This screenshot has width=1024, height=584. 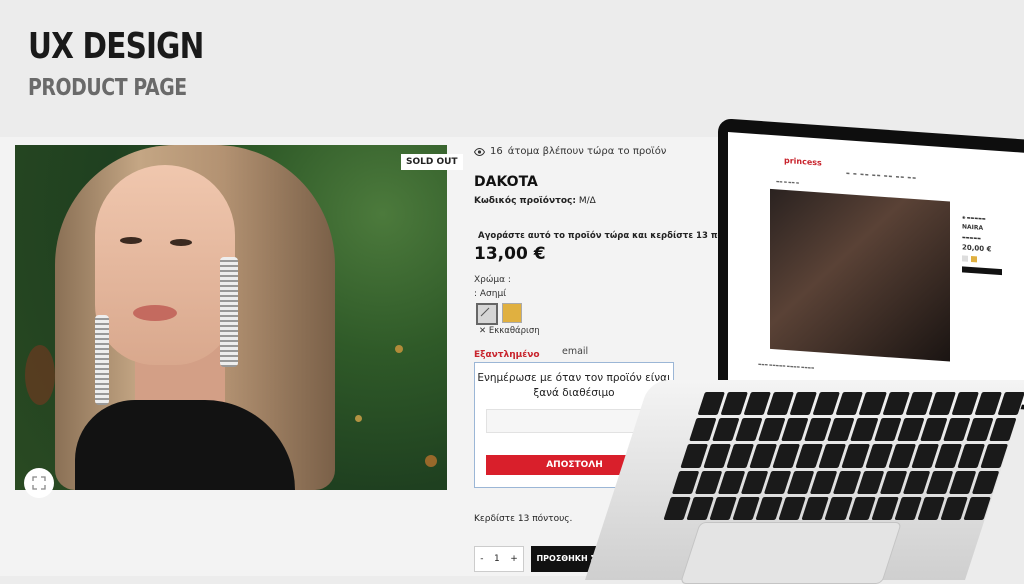 I want to click on swatch-silver, so click(x=487, y=314).